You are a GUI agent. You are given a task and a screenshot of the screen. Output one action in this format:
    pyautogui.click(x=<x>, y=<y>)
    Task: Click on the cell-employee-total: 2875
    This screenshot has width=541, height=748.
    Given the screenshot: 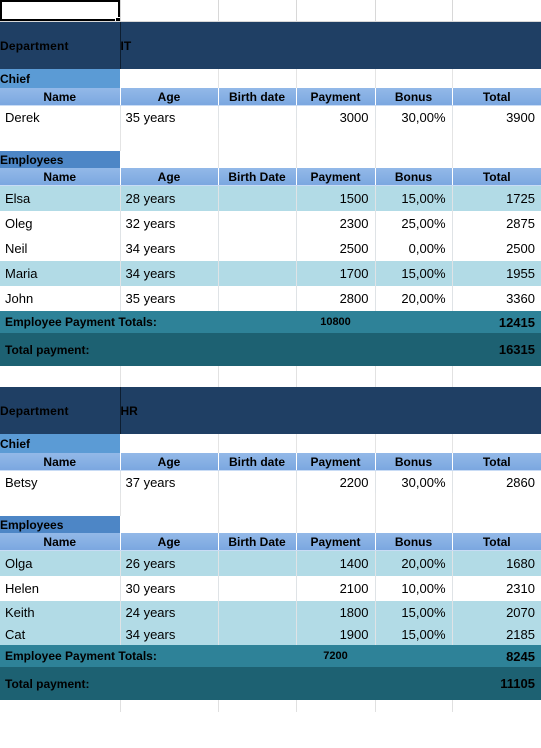 What is the action you would take?
    pyautogui.click(x=496, y=223)
    